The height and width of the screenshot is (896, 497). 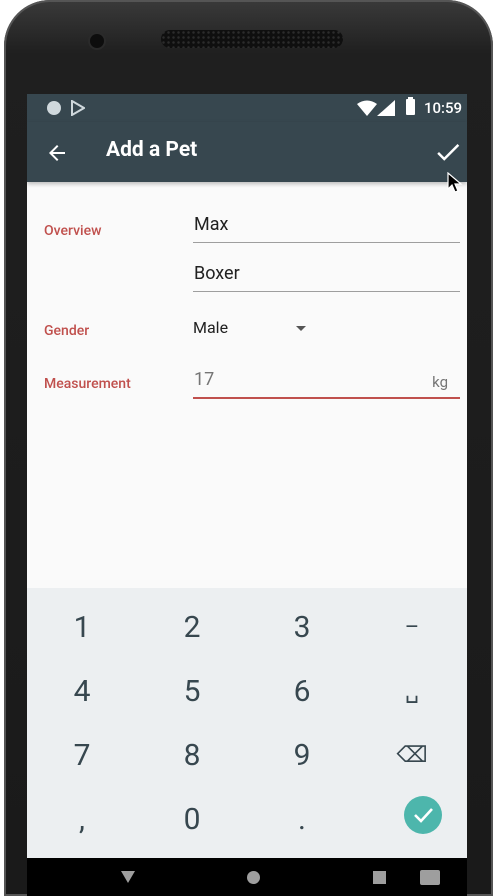 I want to click on app-toolbar: Add a Pet, so click(x=247, y=152).